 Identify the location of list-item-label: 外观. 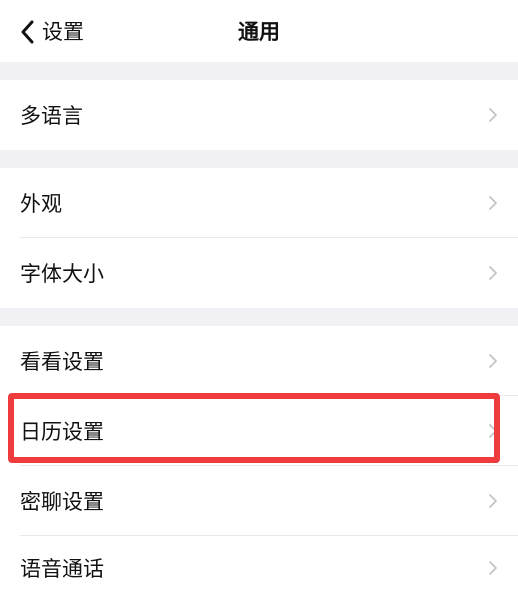
(41, 204).